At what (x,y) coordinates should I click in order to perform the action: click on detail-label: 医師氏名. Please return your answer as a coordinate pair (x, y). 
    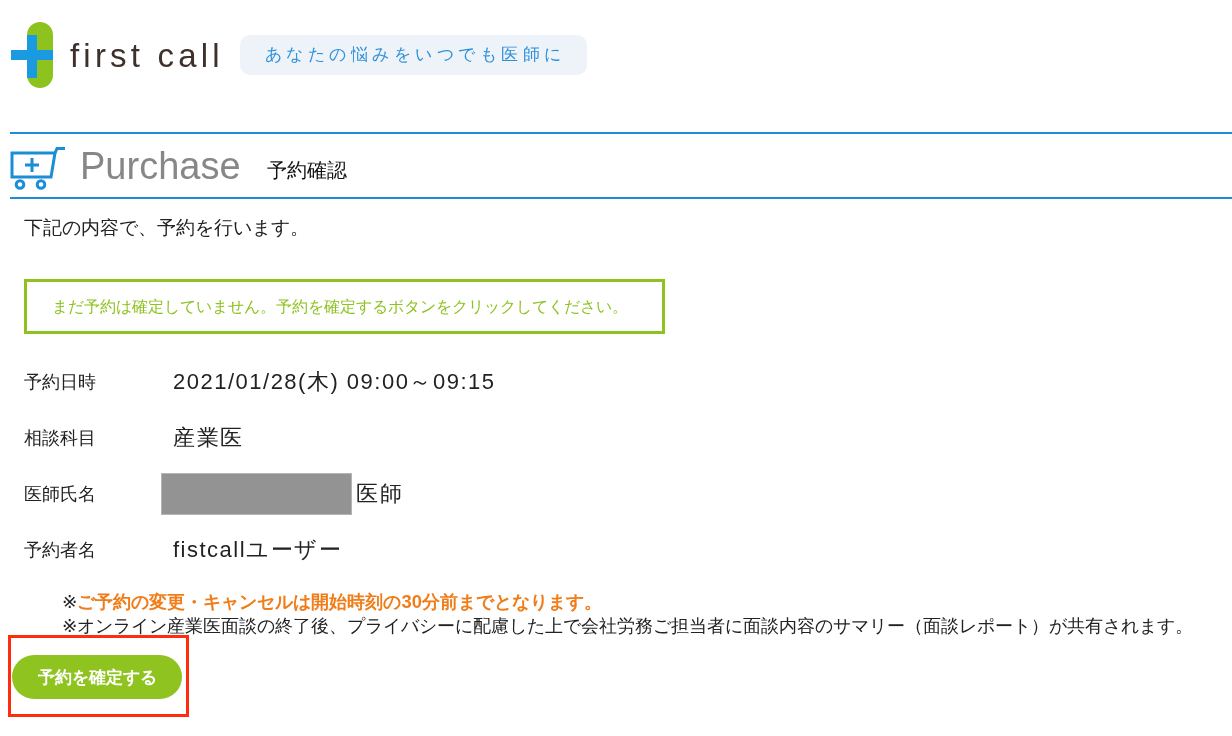
    Looking at the image, I should click on (60, 494).